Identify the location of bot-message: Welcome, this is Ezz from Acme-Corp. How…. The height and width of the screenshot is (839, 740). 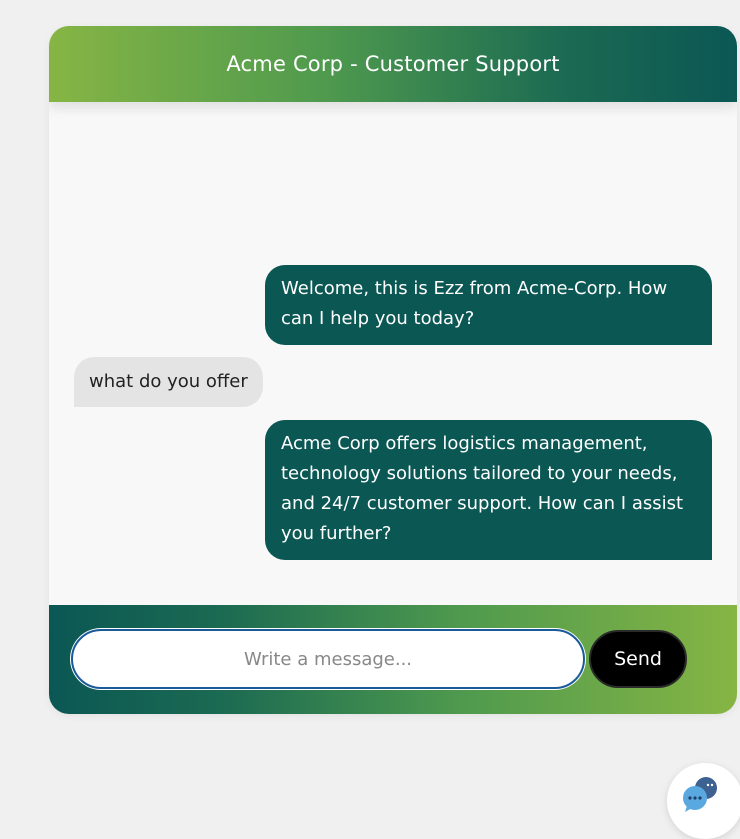
(488, 305).